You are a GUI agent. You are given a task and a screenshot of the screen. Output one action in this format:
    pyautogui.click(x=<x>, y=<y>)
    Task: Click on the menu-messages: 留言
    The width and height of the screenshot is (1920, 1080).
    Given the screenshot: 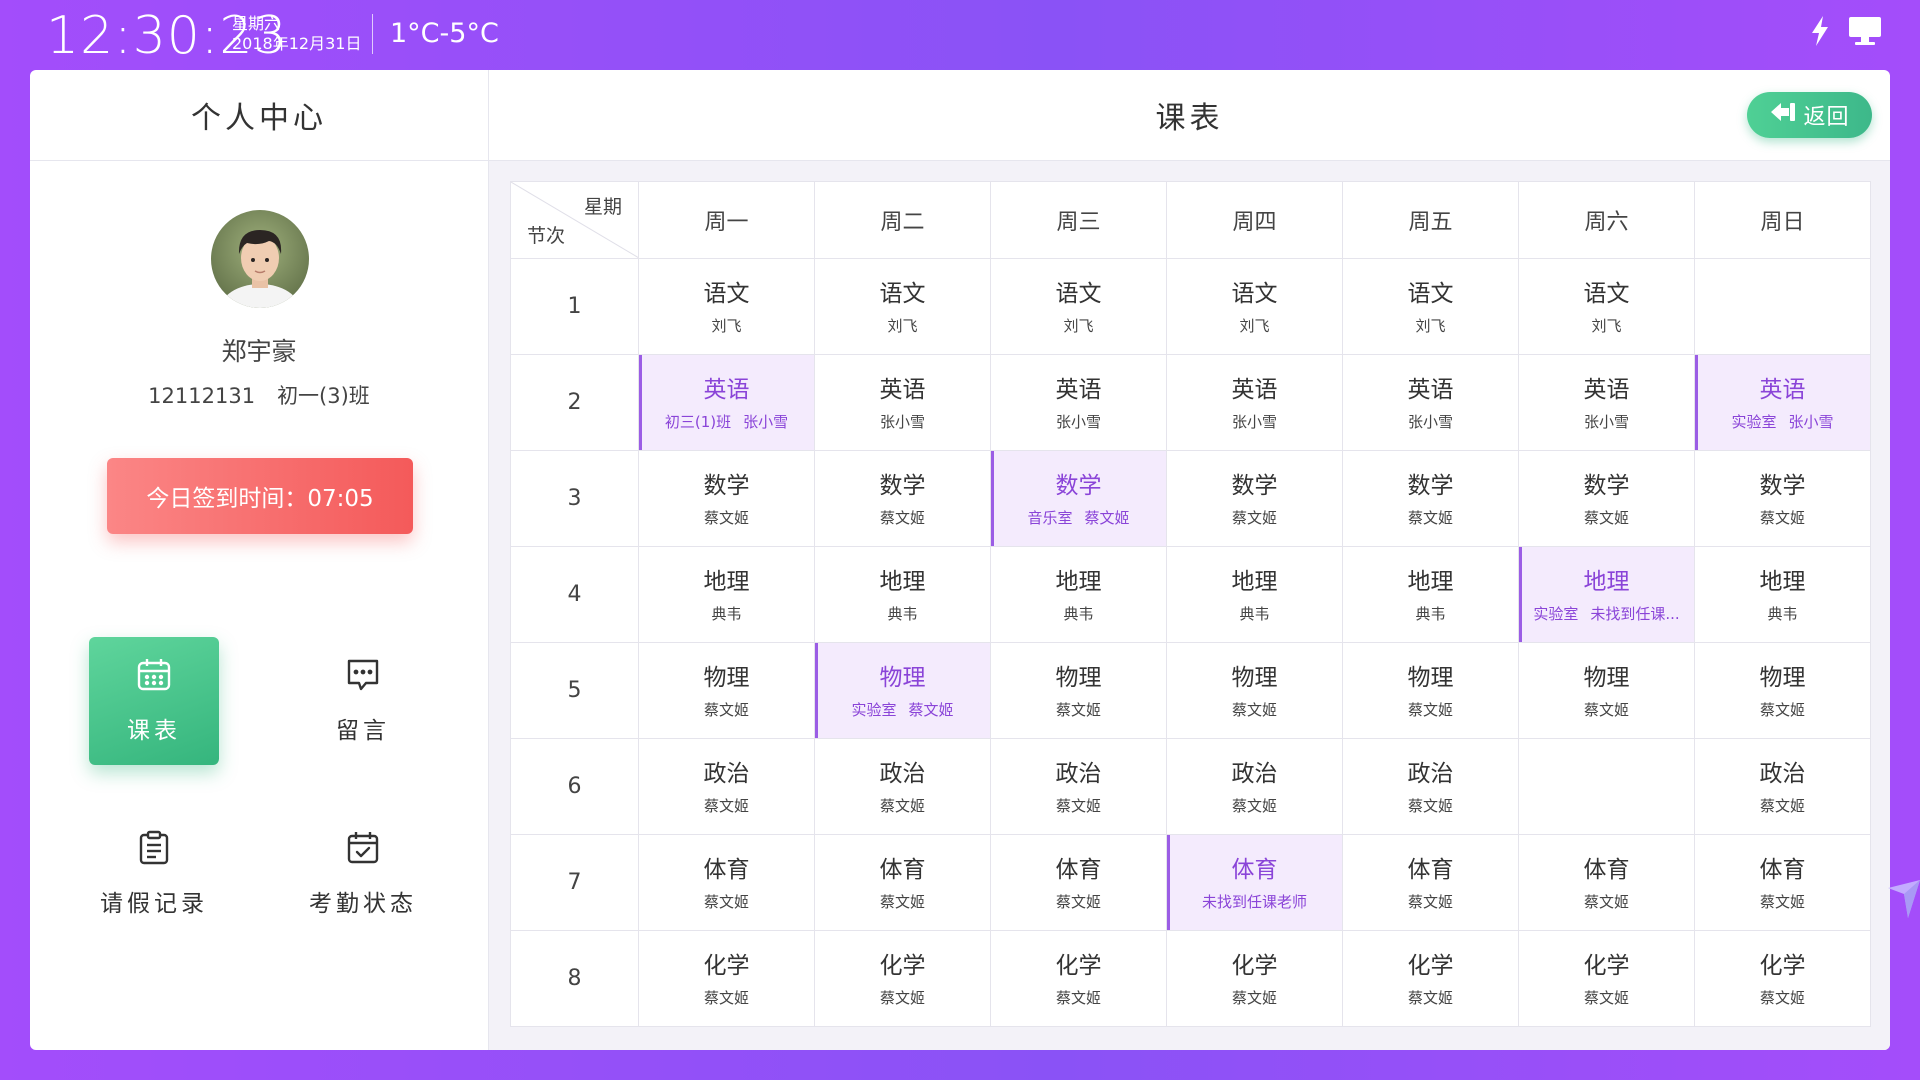 What is the action you would take?
    pyautogui.click(x=363, y=701)
    